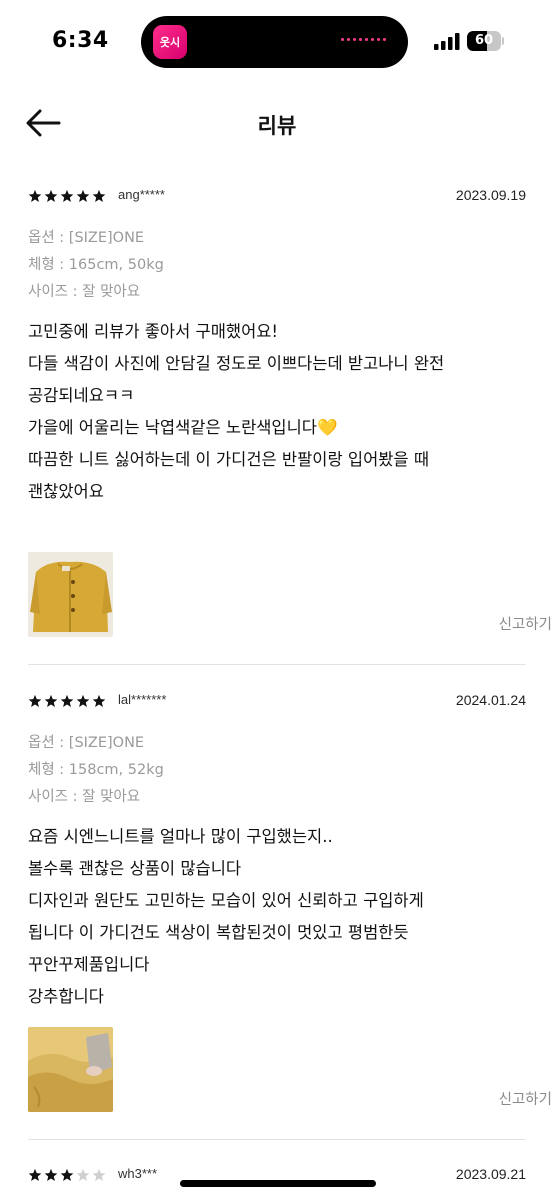 This screenshot has width=554, height=1200. I want to click on review-text-line: 꾸안꾸제품입니다, so click(89, 964).